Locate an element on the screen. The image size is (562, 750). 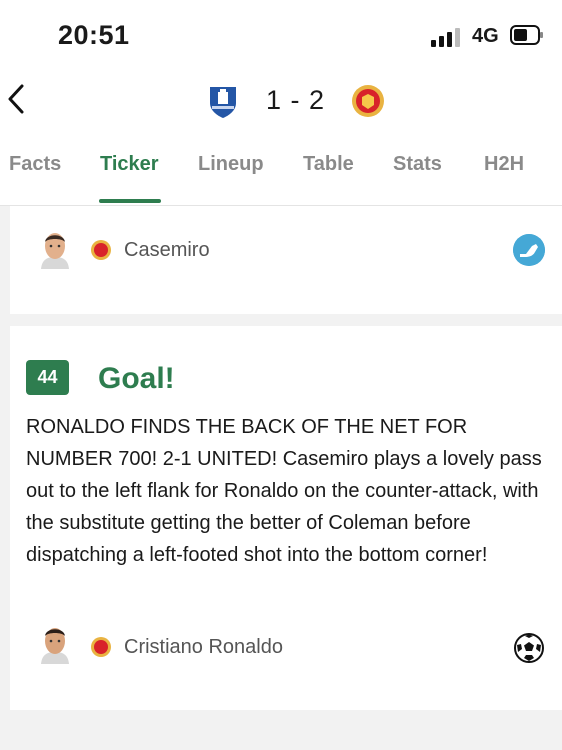
tab-table: Table is located at coordinates (328, 164).